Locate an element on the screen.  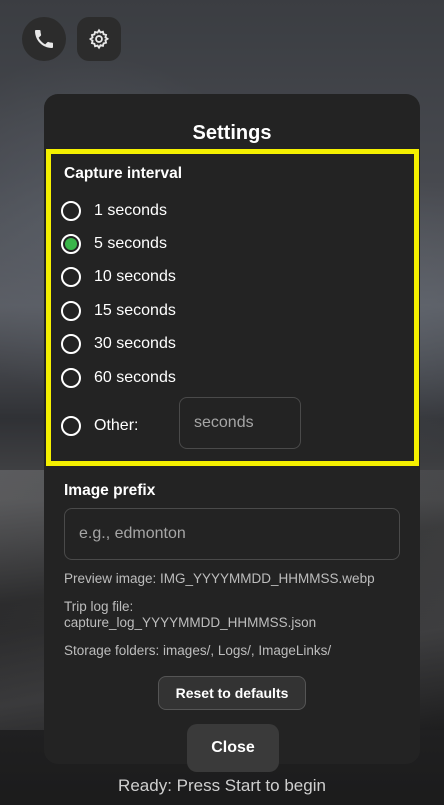
radio-label: 60 seconds is located at coordinates (135, 377).